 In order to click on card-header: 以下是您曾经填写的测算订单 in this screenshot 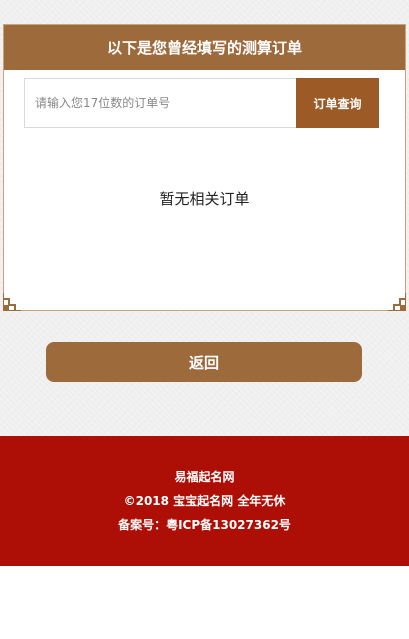, I will do `click(204, 47)`.